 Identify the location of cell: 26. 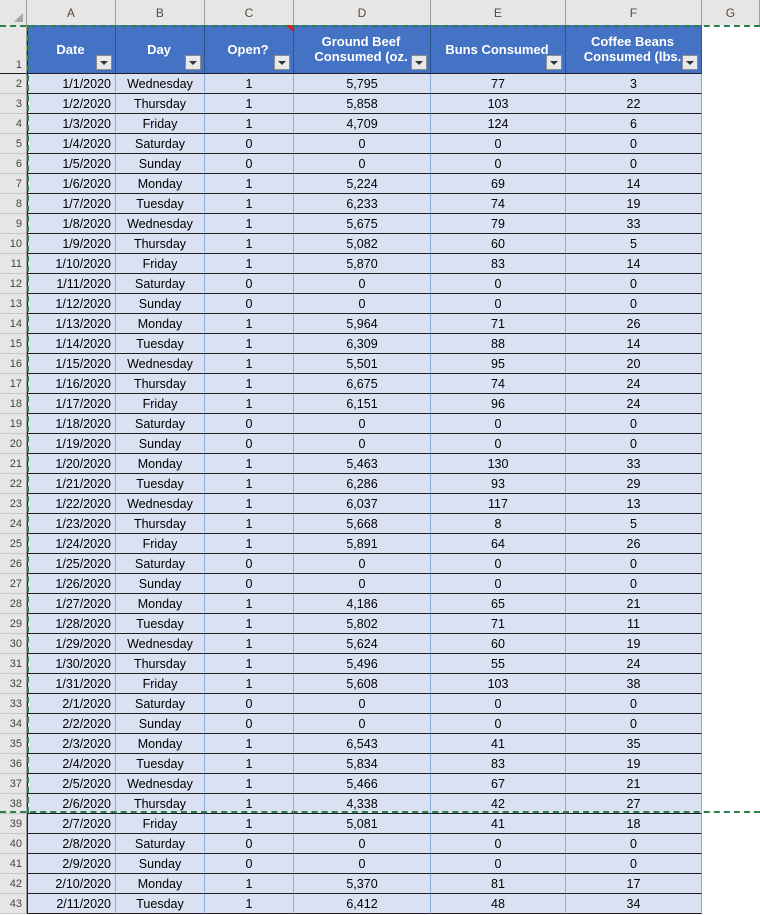
(634, 544).